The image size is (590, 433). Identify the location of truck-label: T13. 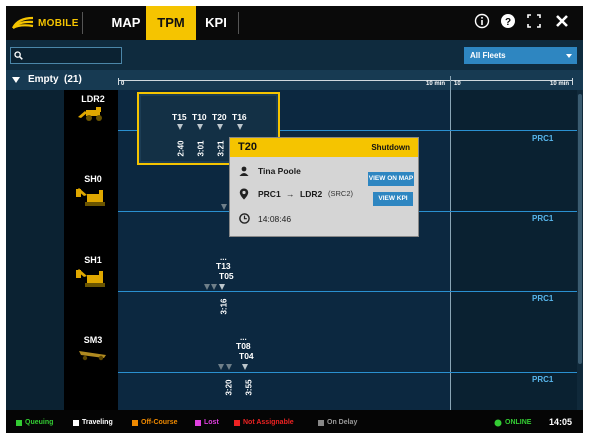
(223, 266).